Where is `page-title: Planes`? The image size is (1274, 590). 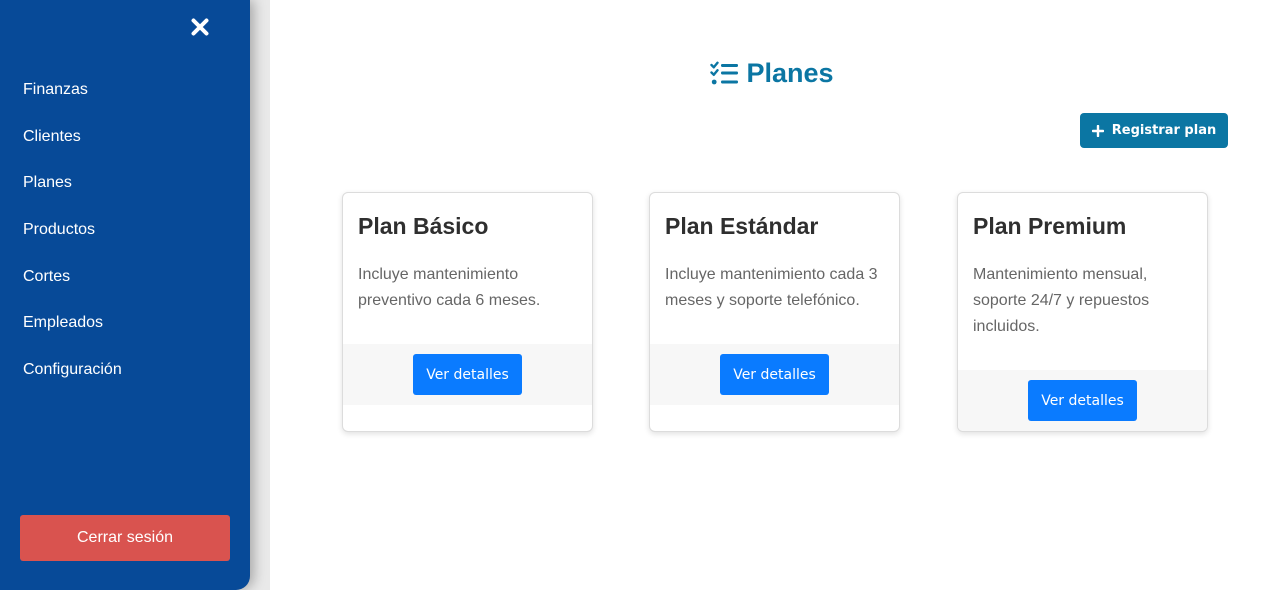 page-title: Planes is located at coordinates (772, 73).